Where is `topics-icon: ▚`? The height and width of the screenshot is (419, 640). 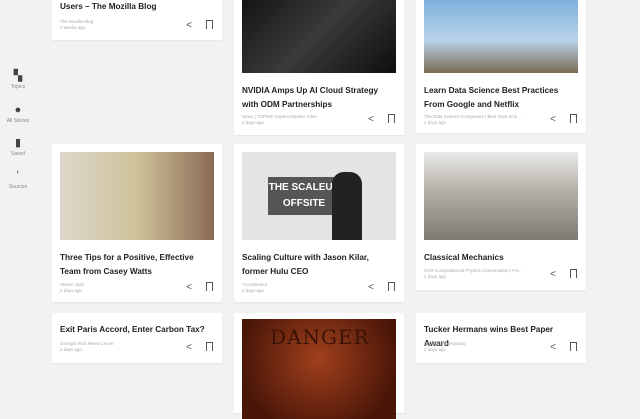 topics-icon: ▚ is located at coordinates (18, 76).